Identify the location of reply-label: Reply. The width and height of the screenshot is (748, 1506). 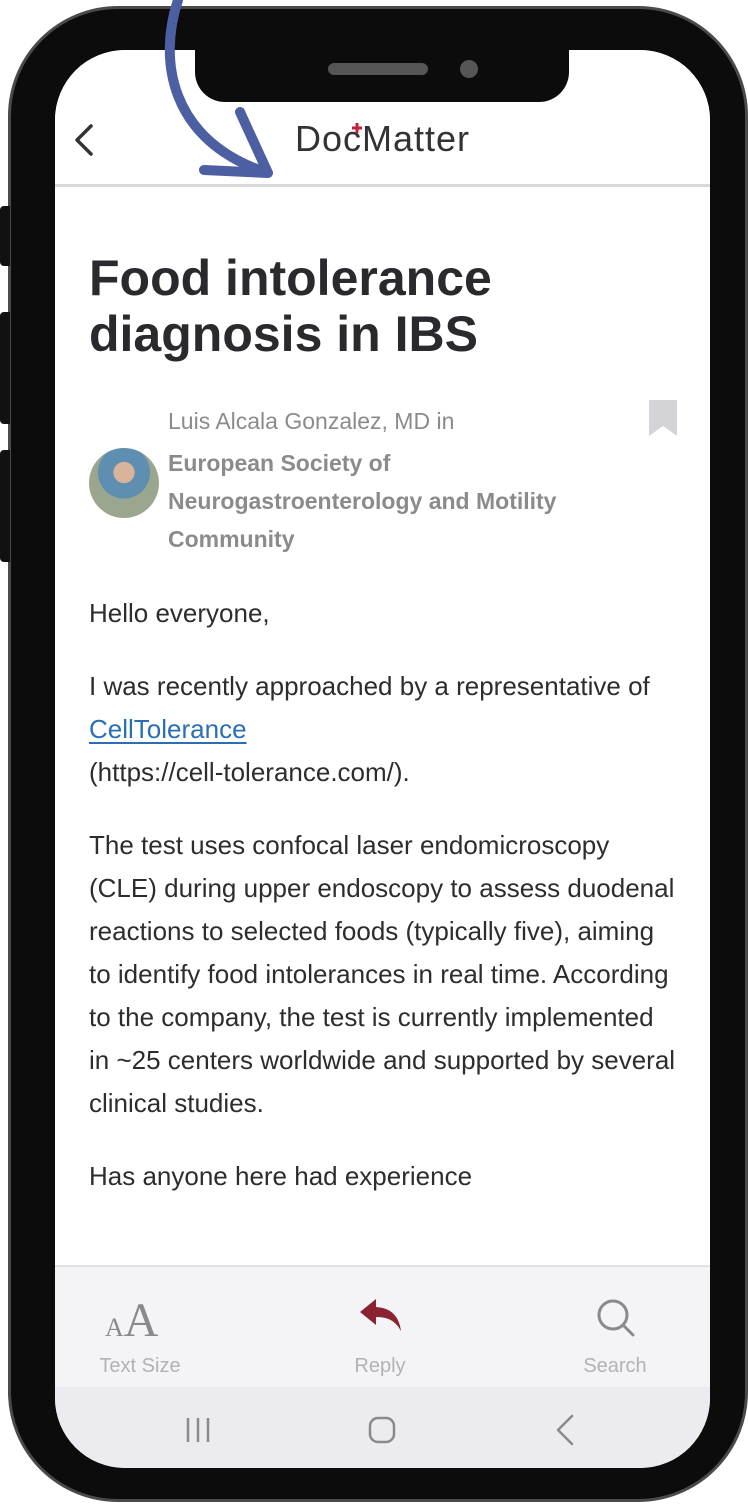
(380, 1366).